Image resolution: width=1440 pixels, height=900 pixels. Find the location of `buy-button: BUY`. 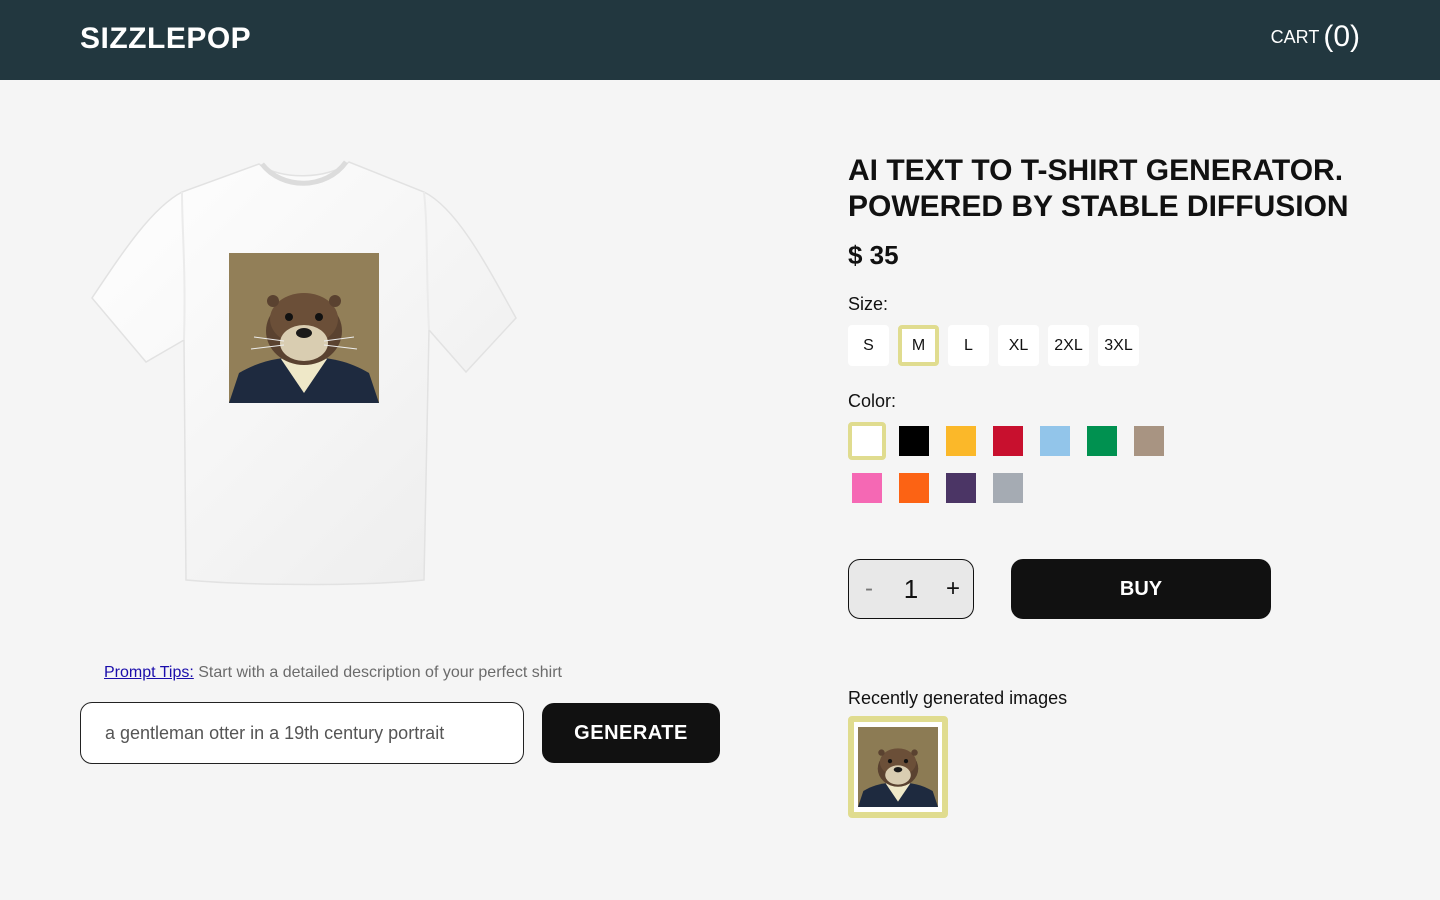

buy-button: BUY is located at coordinates (1141, 589).